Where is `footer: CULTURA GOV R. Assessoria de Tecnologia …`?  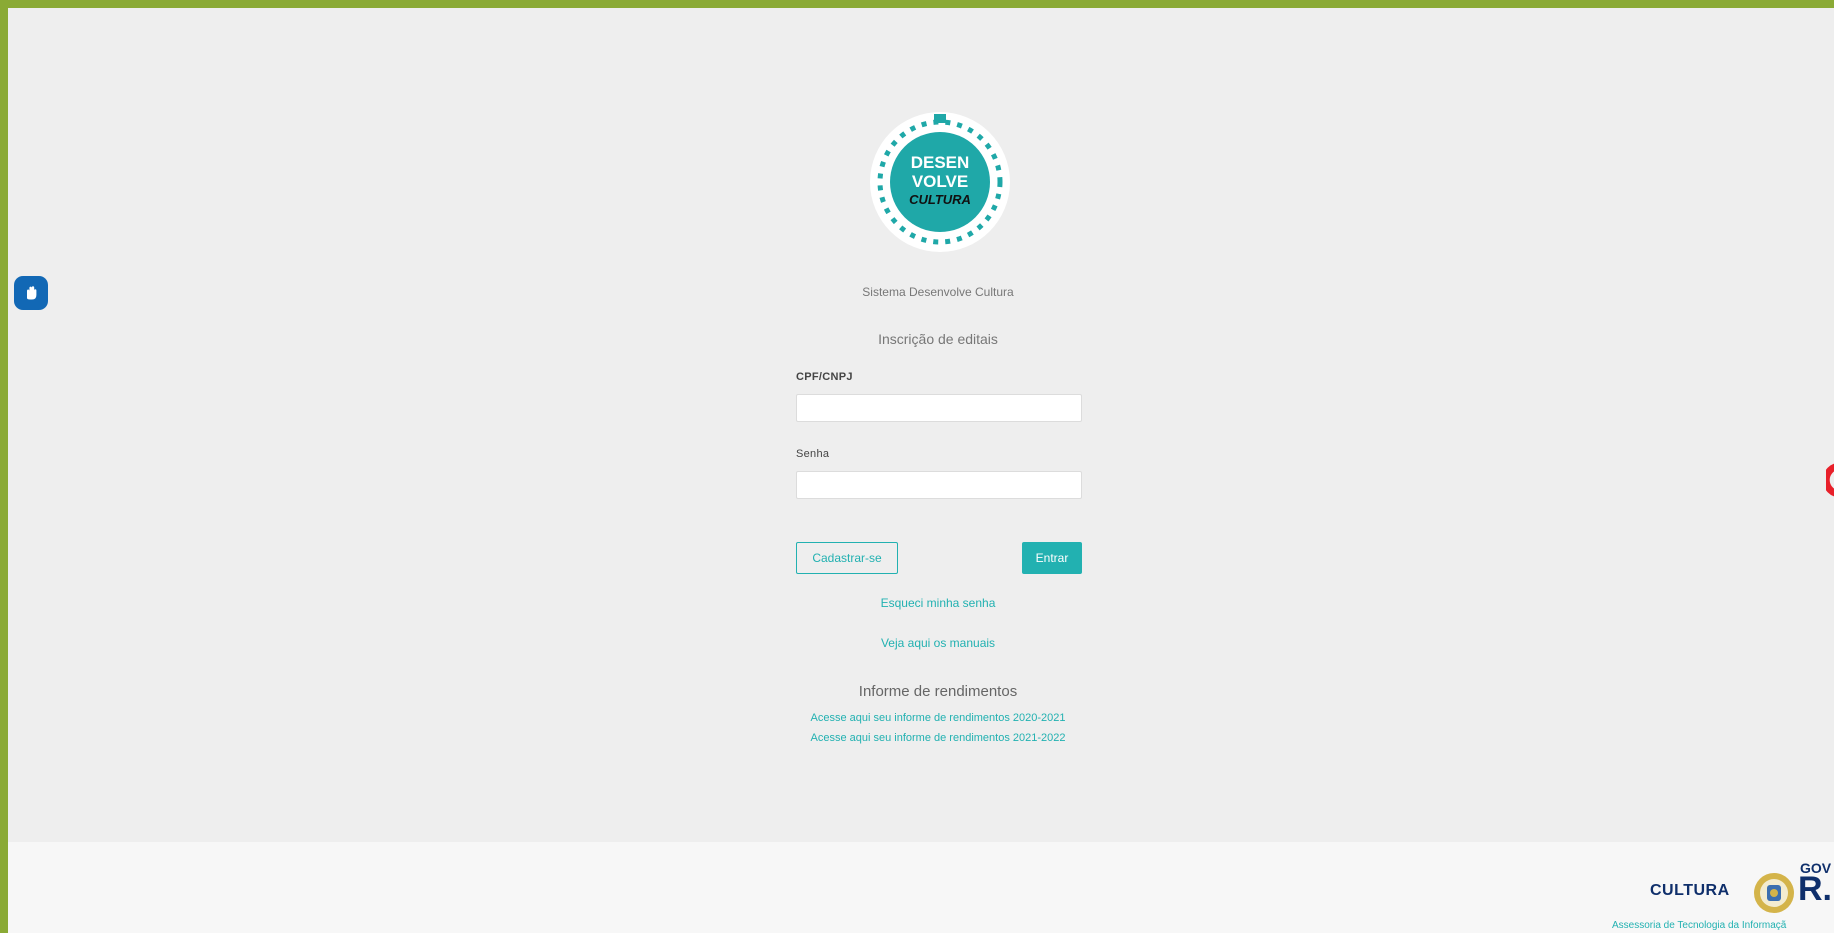
footer: CULTURA GOV R. Assessoria de Tecnologia … is located at coordinates (921, 887).